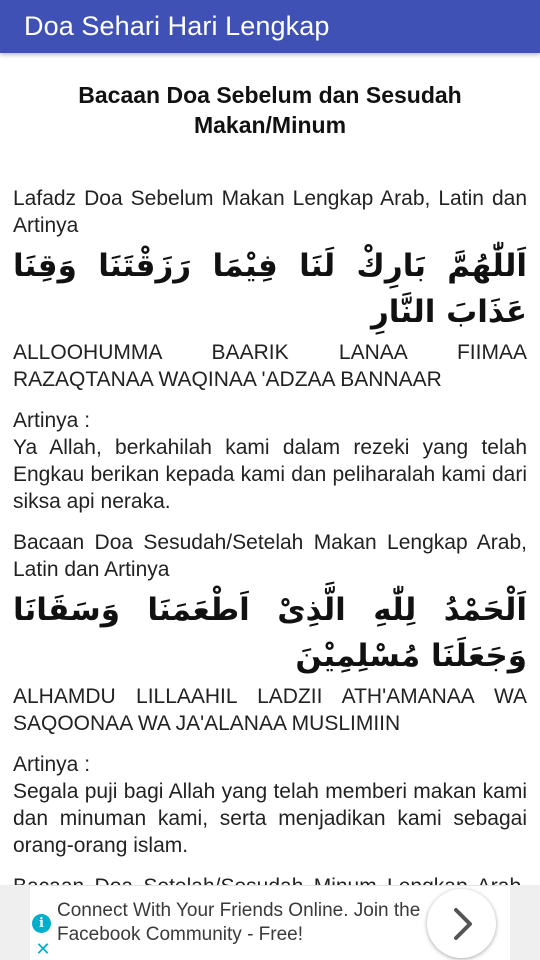 The image size is (540, 960). Describe the element at coordinates (177, 26) in the screenshot. I see `app-title: Doa Sehari Hari Lengkap` at that location.